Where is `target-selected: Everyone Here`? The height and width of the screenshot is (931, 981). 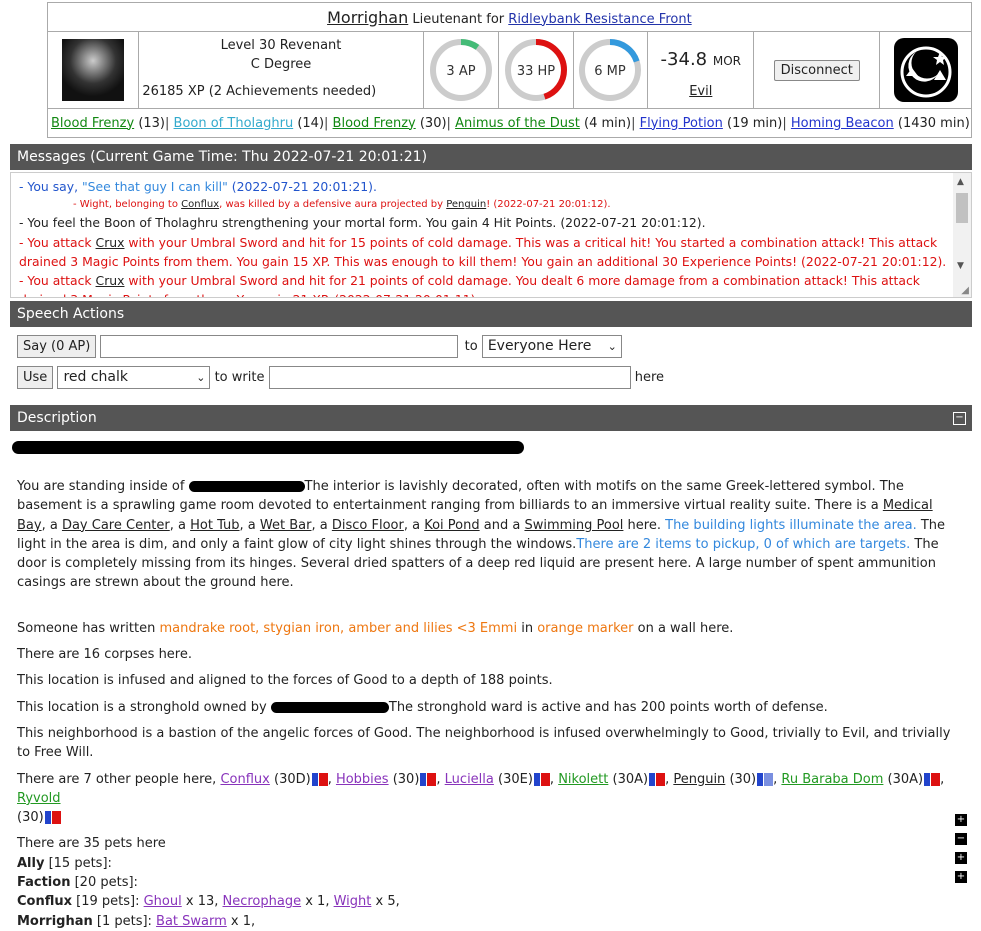 target-selected: Everyone Here is located at coordinates (539, 346).